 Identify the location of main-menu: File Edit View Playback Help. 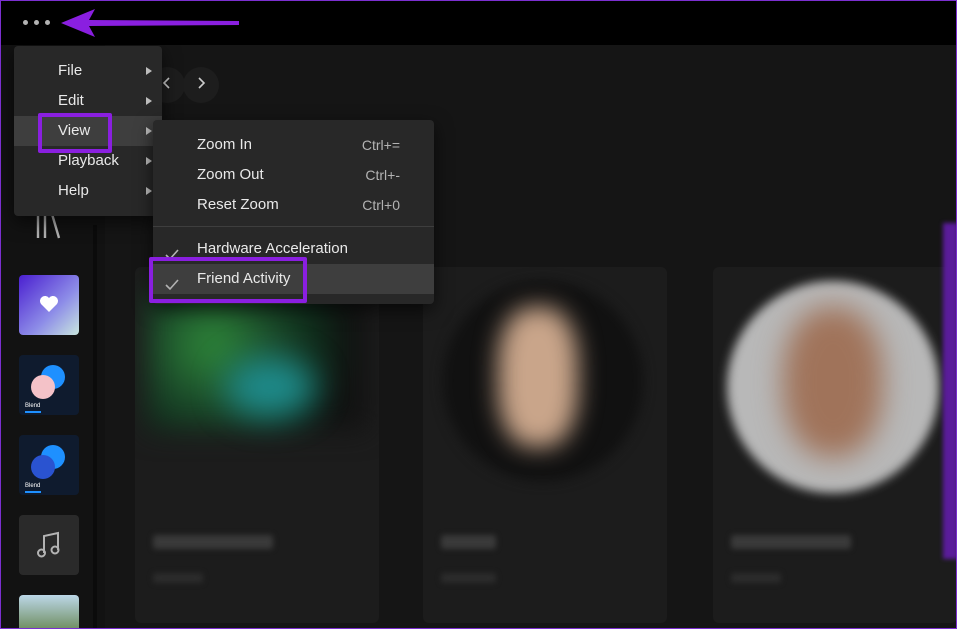
(88, 131).